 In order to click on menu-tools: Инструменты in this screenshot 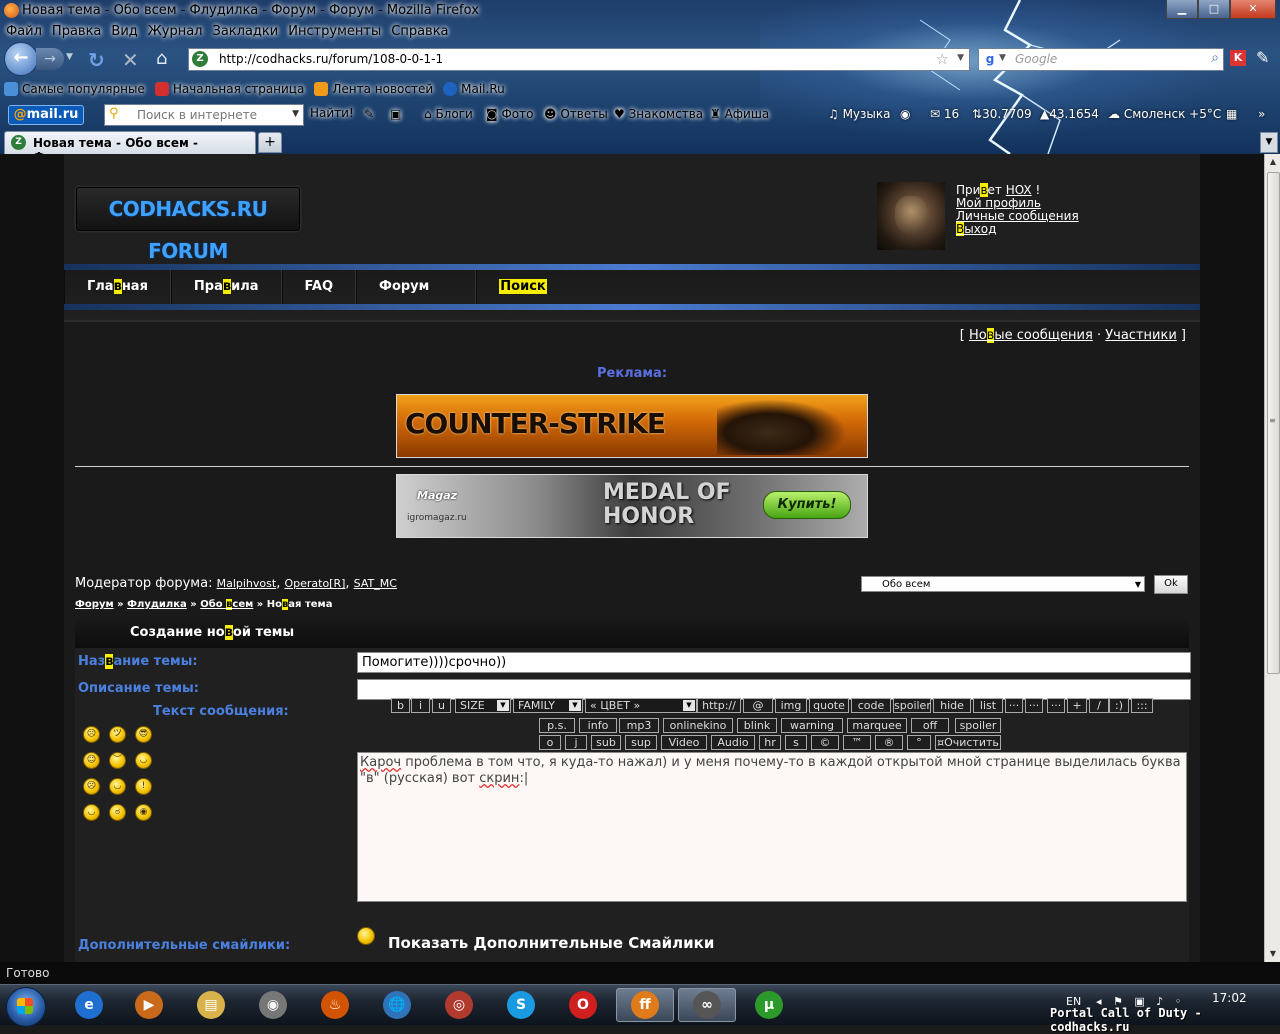, I will do `click(334, 32)`.